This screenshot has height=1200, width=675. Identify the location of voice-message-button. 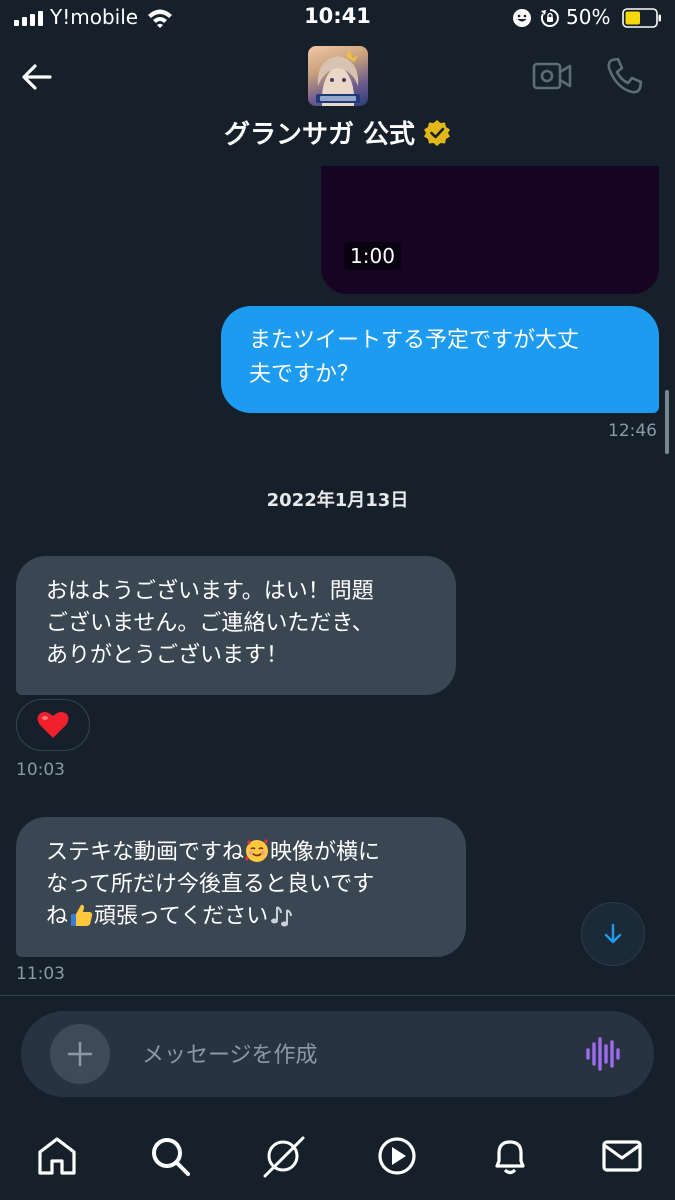
(602, 1054).